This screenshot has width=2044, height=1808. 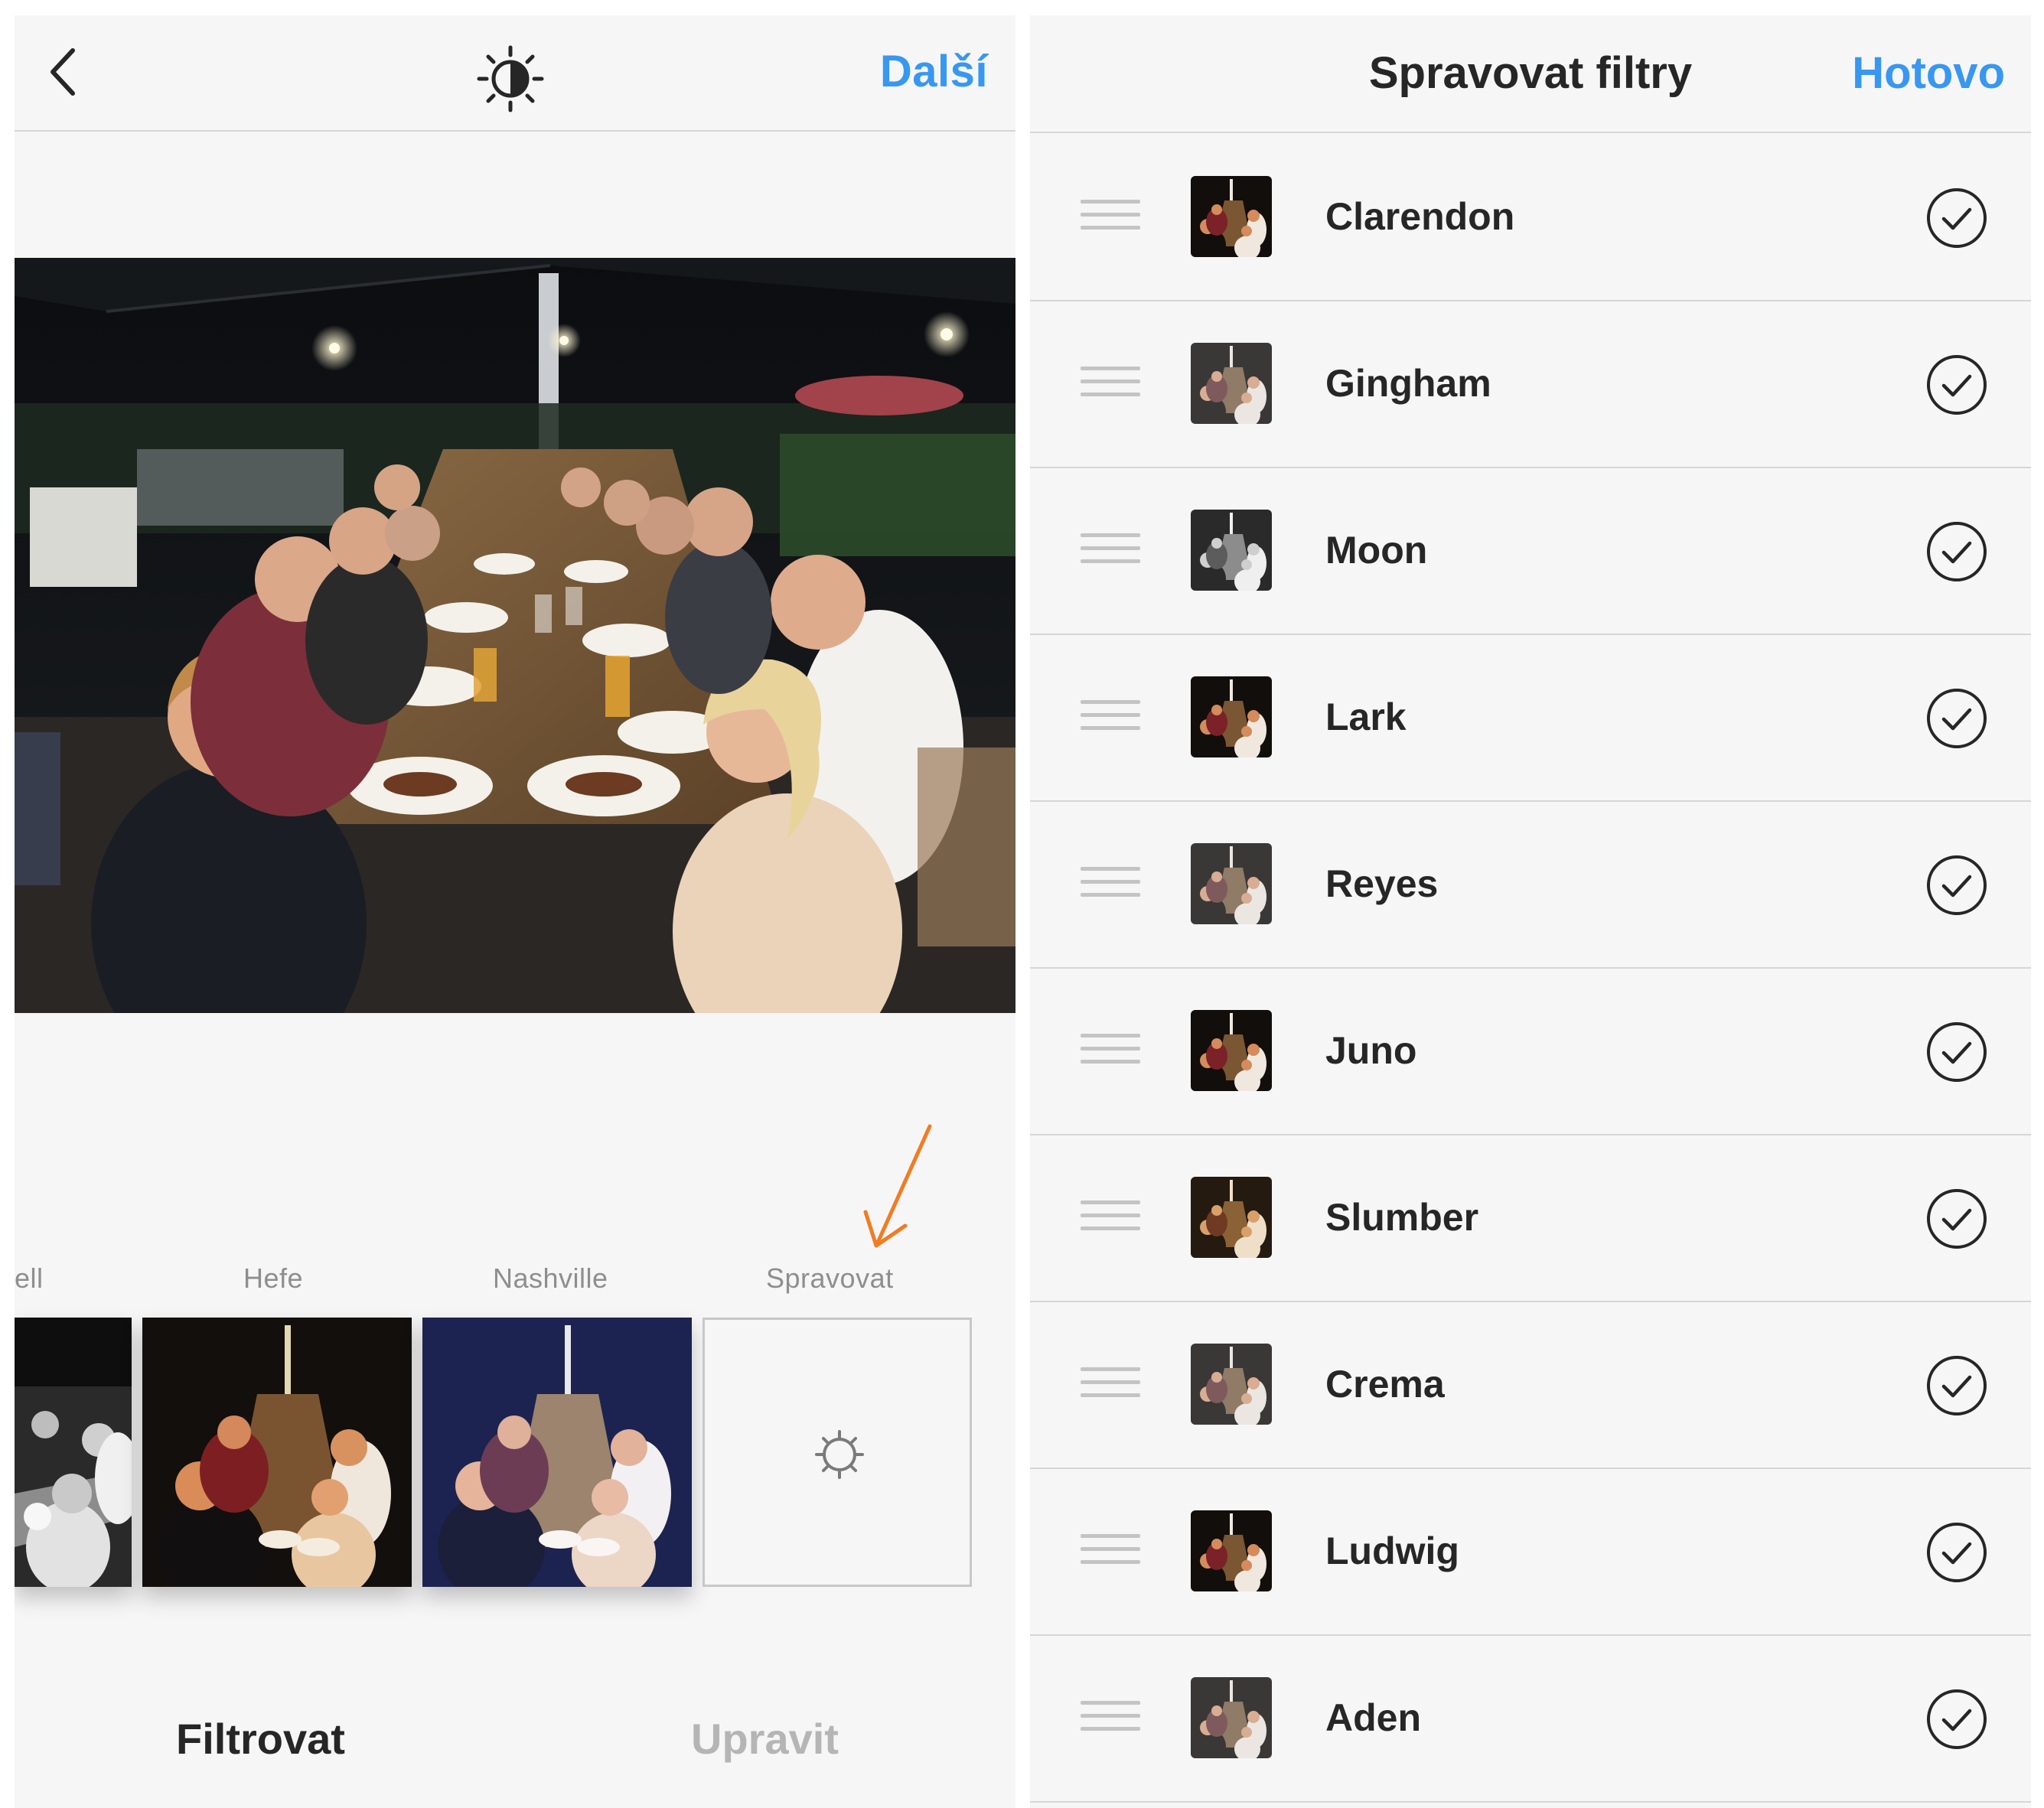 What do you see at coordinates (515, 1744) in the screenshot?
I see `editor-tab-bar: Filtrovat Upravit` at bounding box center [515, 1744].